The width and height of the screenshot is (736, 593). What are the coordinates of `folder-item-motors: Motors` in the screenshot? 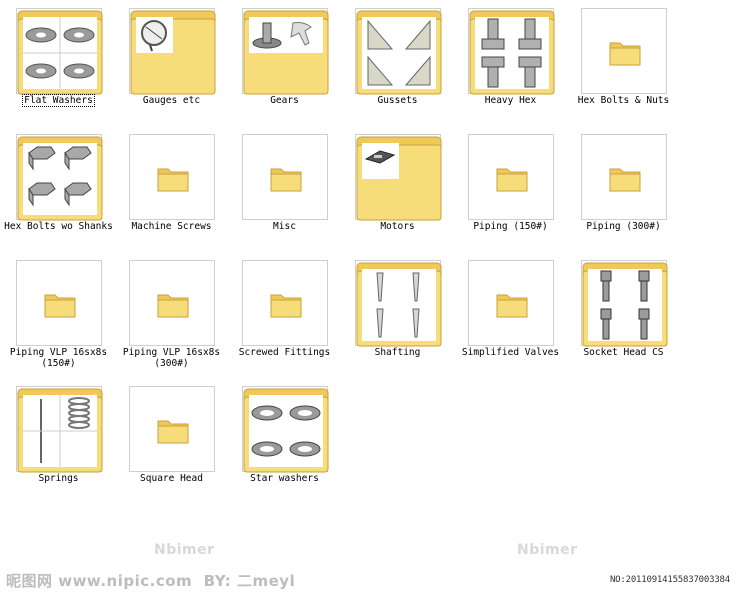 It's located at (397, 192).